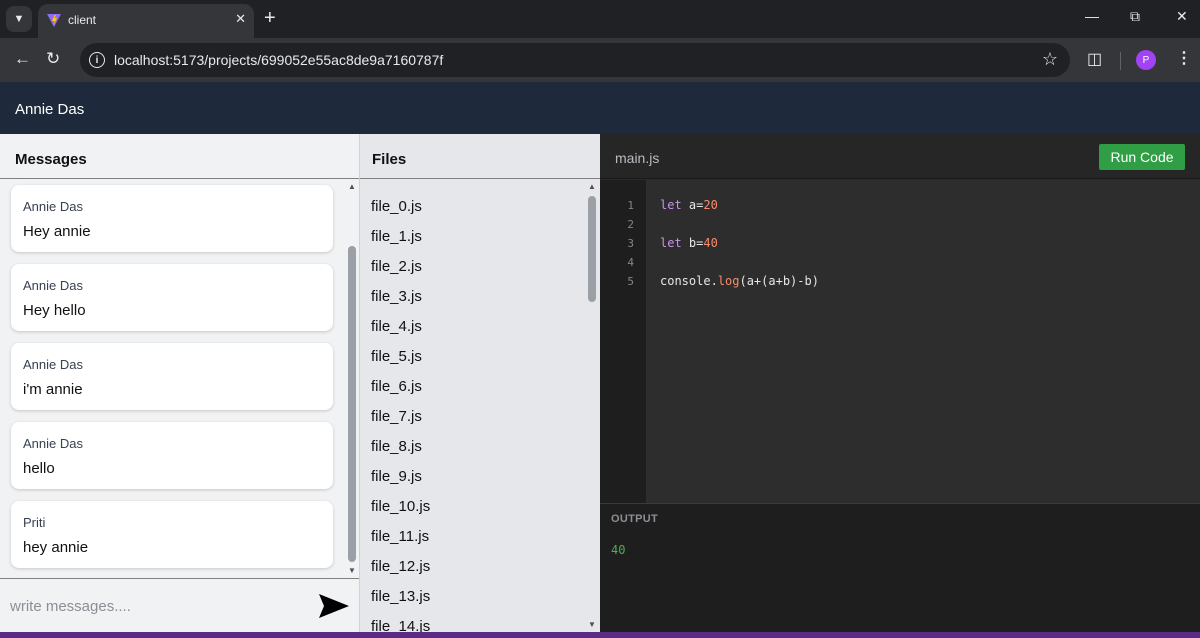  I want to click on file-item: file_11.js, so click(400, 536).